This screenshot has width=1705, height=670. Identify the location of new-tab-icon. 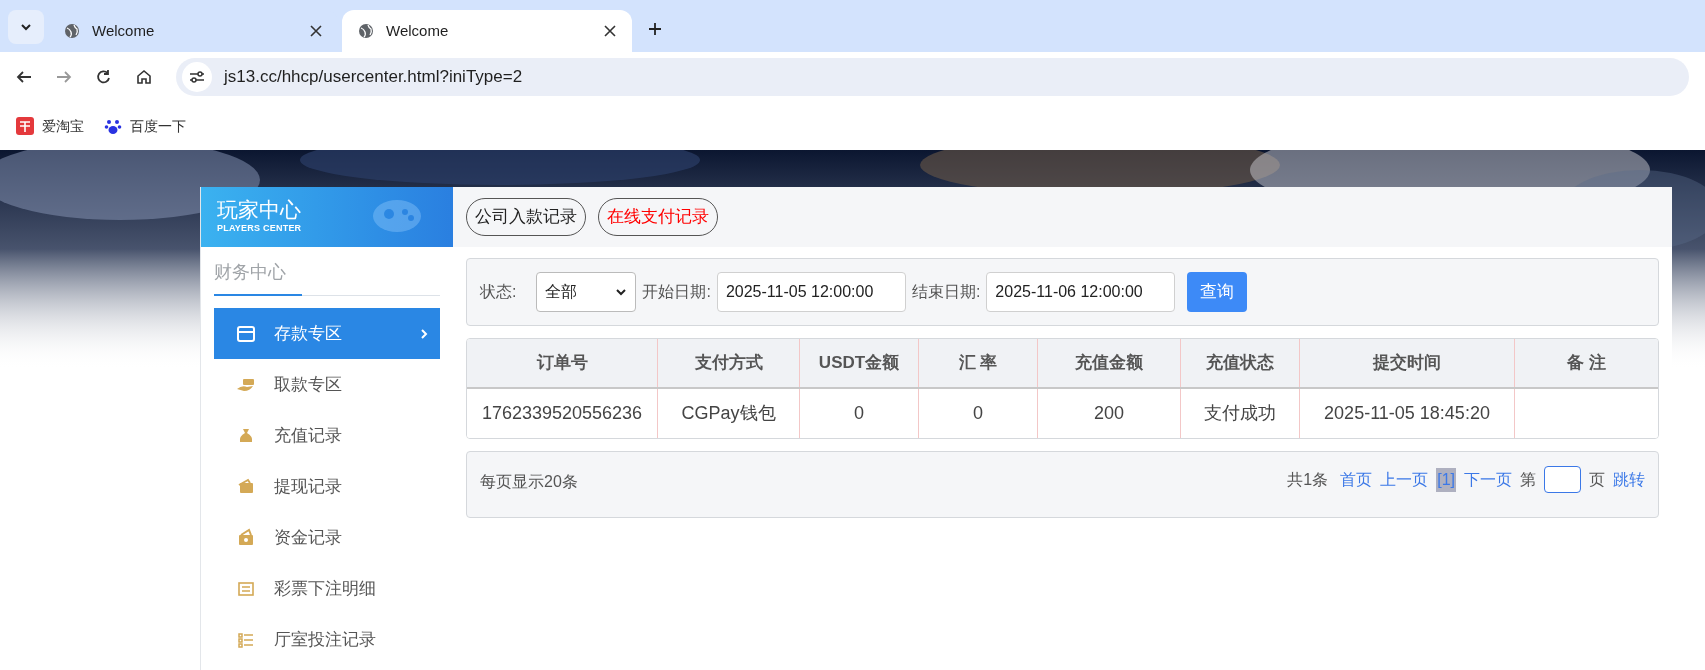
(655, 29).